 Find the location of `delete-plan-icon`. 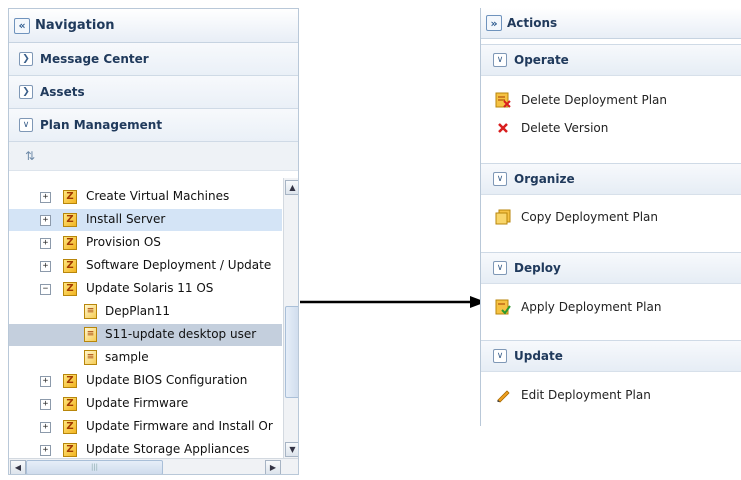

delete-plan-icon is located at coordinates (503, 100).